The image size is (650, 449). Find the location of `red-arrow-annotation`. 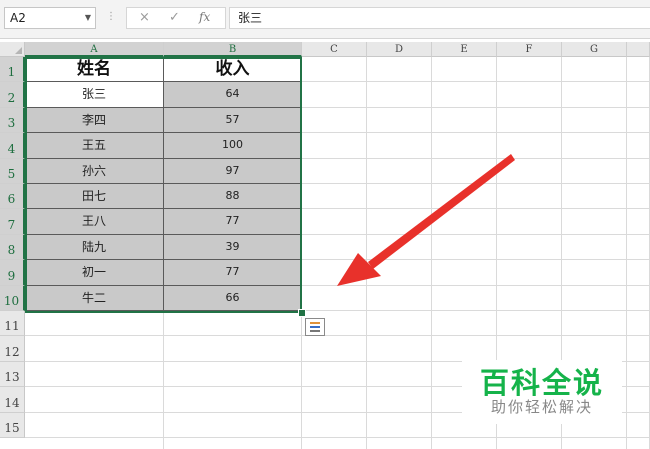

red-arrow-annotation is located at coordinates (426, 220).